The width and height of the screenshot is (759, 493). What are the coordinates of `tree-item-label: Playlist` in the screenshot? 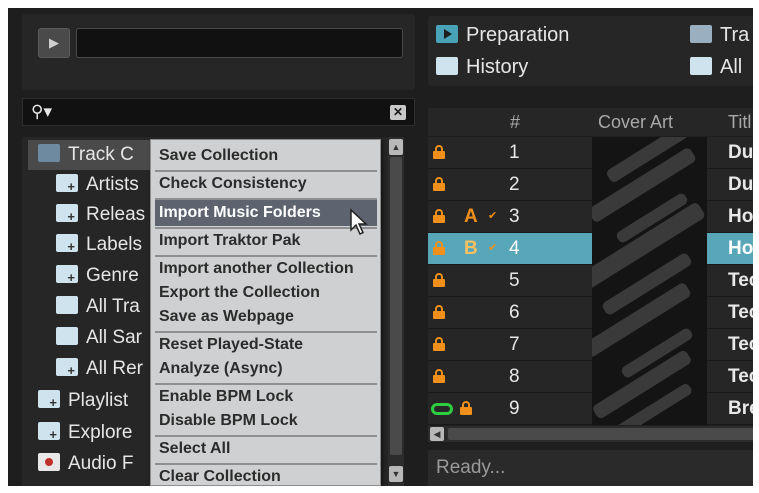 It's located at (98, 400).